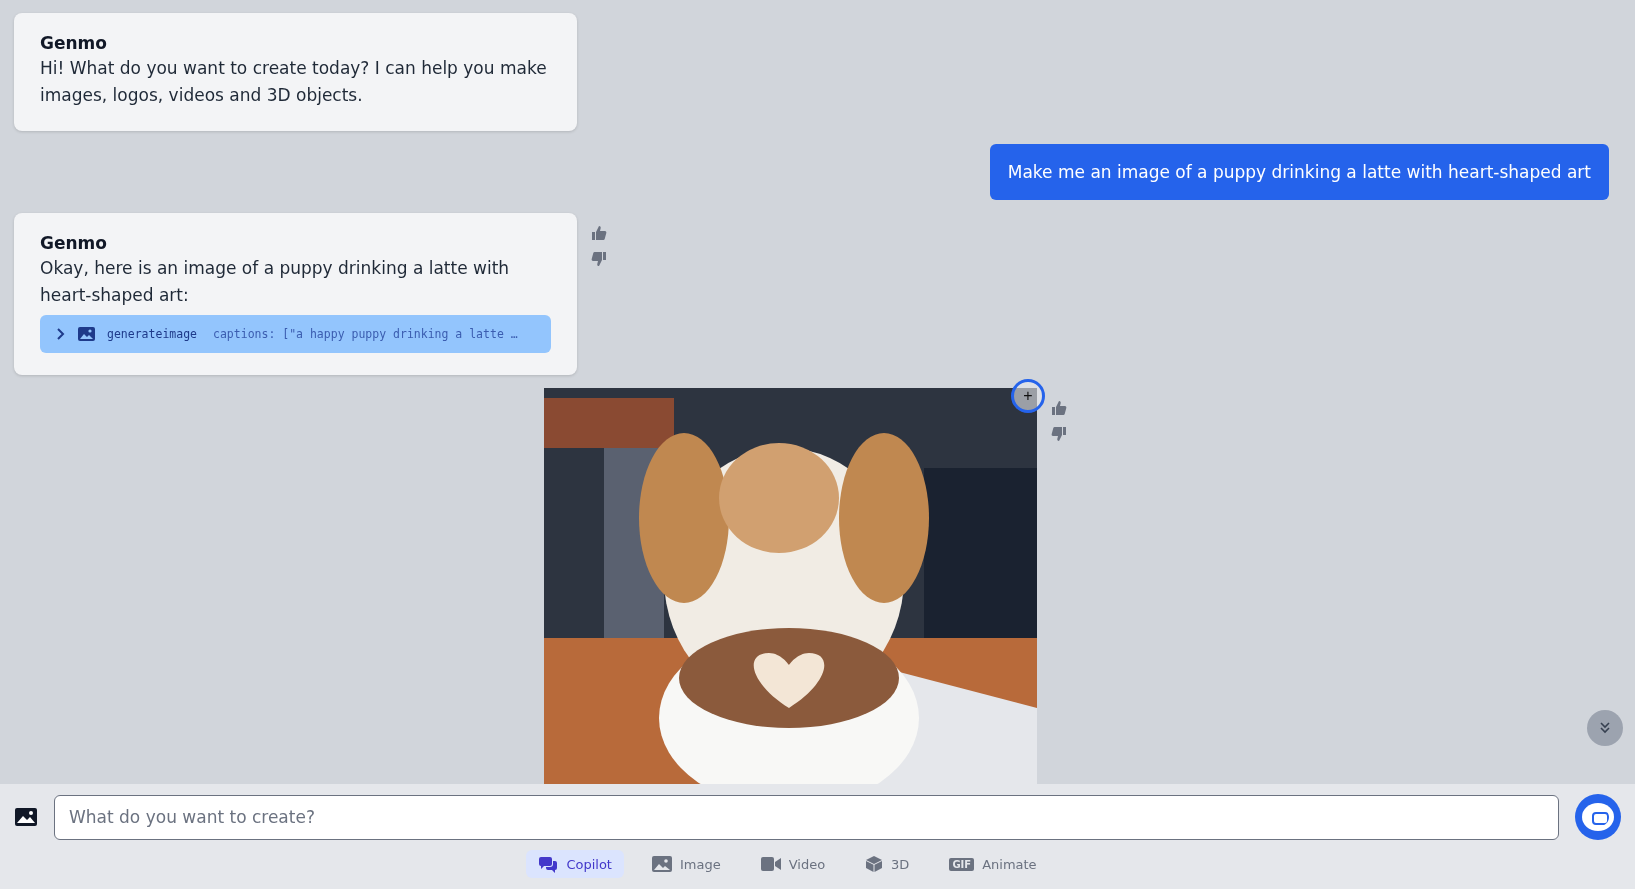 This screenshot has width=1635, height=889. I want to click on tool-name: generateimage, so click(152, 334).